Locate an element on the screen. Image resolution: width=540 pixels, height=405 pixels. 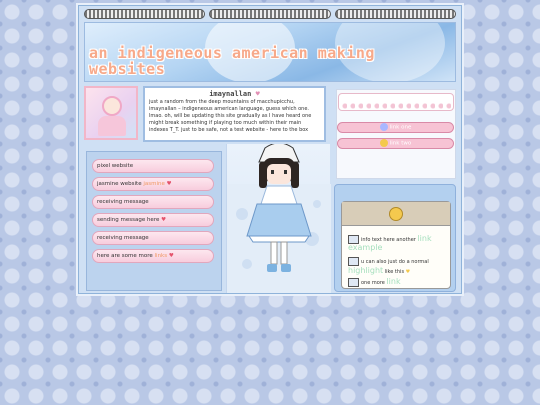
header-banner: an indigeneous american making websites is located at coordinates (270, 52).